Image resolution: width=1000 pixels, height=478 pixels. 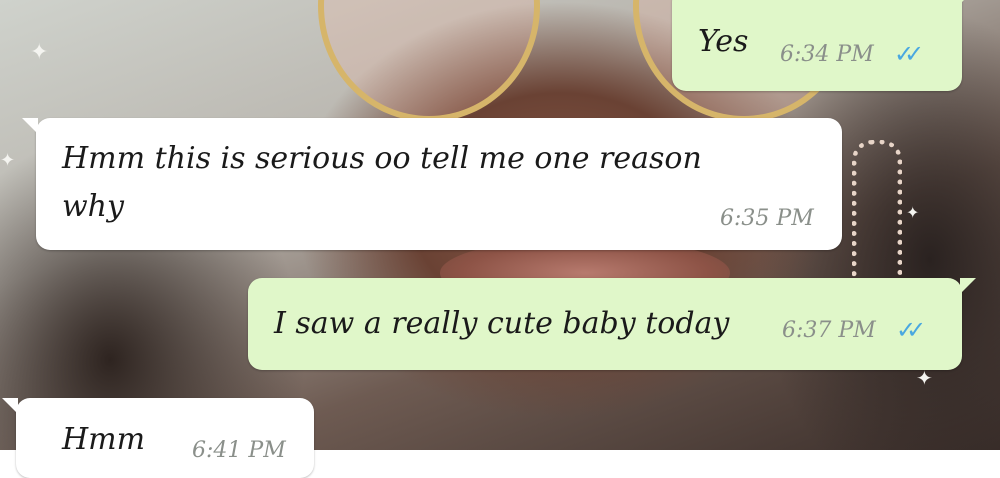 What do you see at coordinates (239, 450) in the screenshot?
I see `message-timestamp: 6:41 PM` at bounding box center [239, 450].